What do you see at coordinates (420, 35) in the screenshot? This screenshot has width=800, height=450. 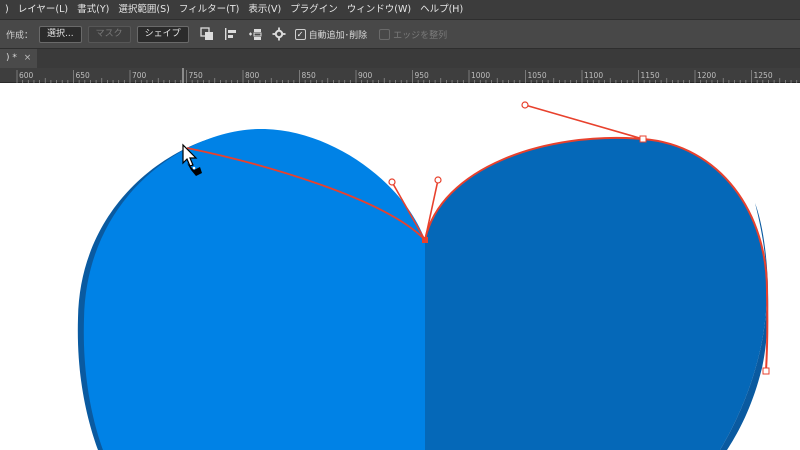 I see `align-edges-label: エッジを整列` at bounding box center [420, 35].